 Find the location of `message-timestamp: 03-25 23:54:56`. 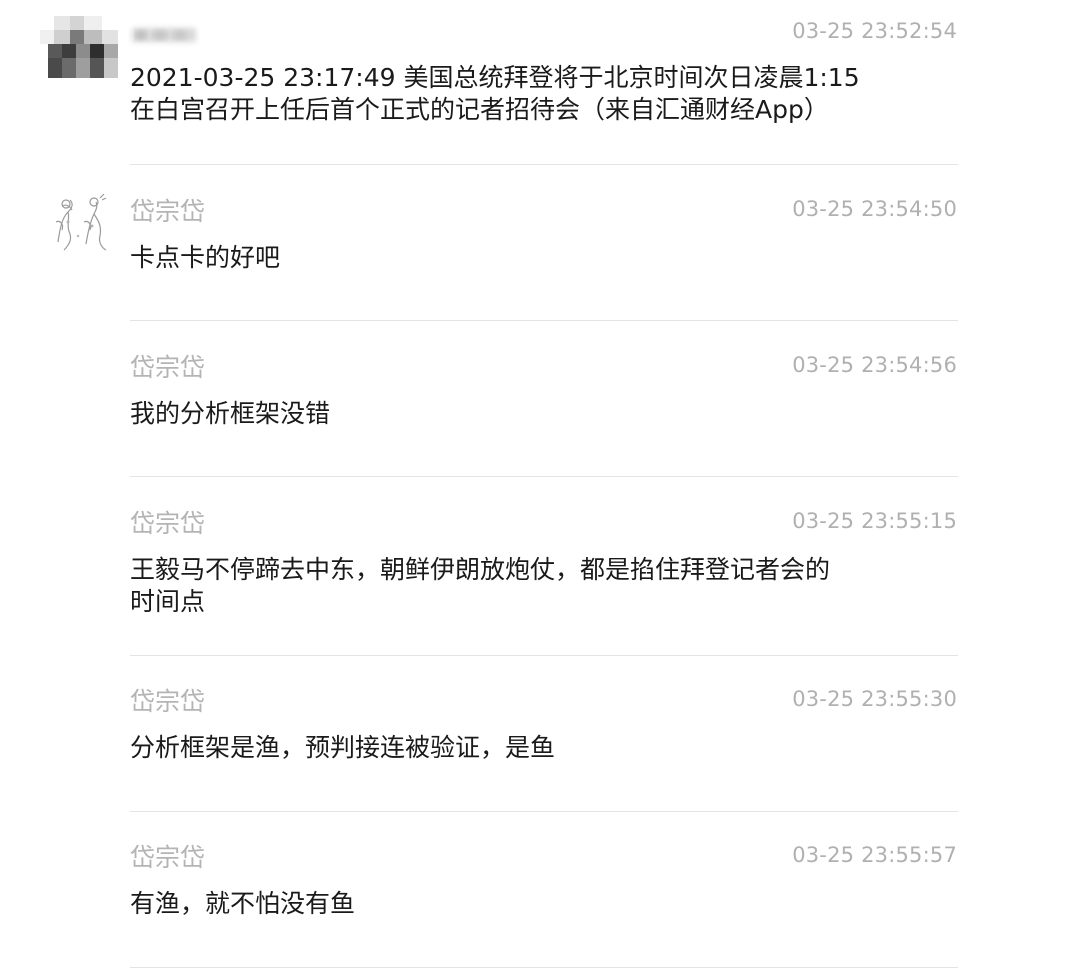

message-timestamp: 03-25 23:54:56 is located at coordinates (874, 365).